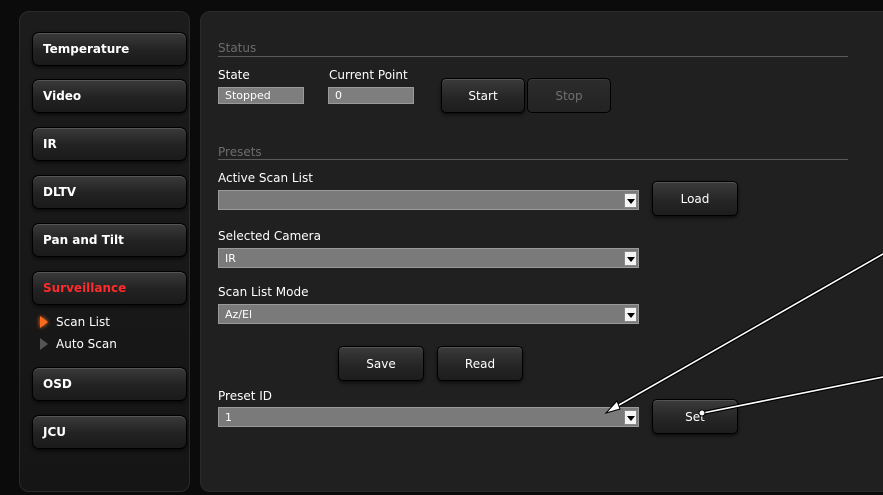 The height and width of the screenshot is (495, 883). Describe the element at coordinates (234, 75) in the screenshot. I see `state-label: State` at that location.